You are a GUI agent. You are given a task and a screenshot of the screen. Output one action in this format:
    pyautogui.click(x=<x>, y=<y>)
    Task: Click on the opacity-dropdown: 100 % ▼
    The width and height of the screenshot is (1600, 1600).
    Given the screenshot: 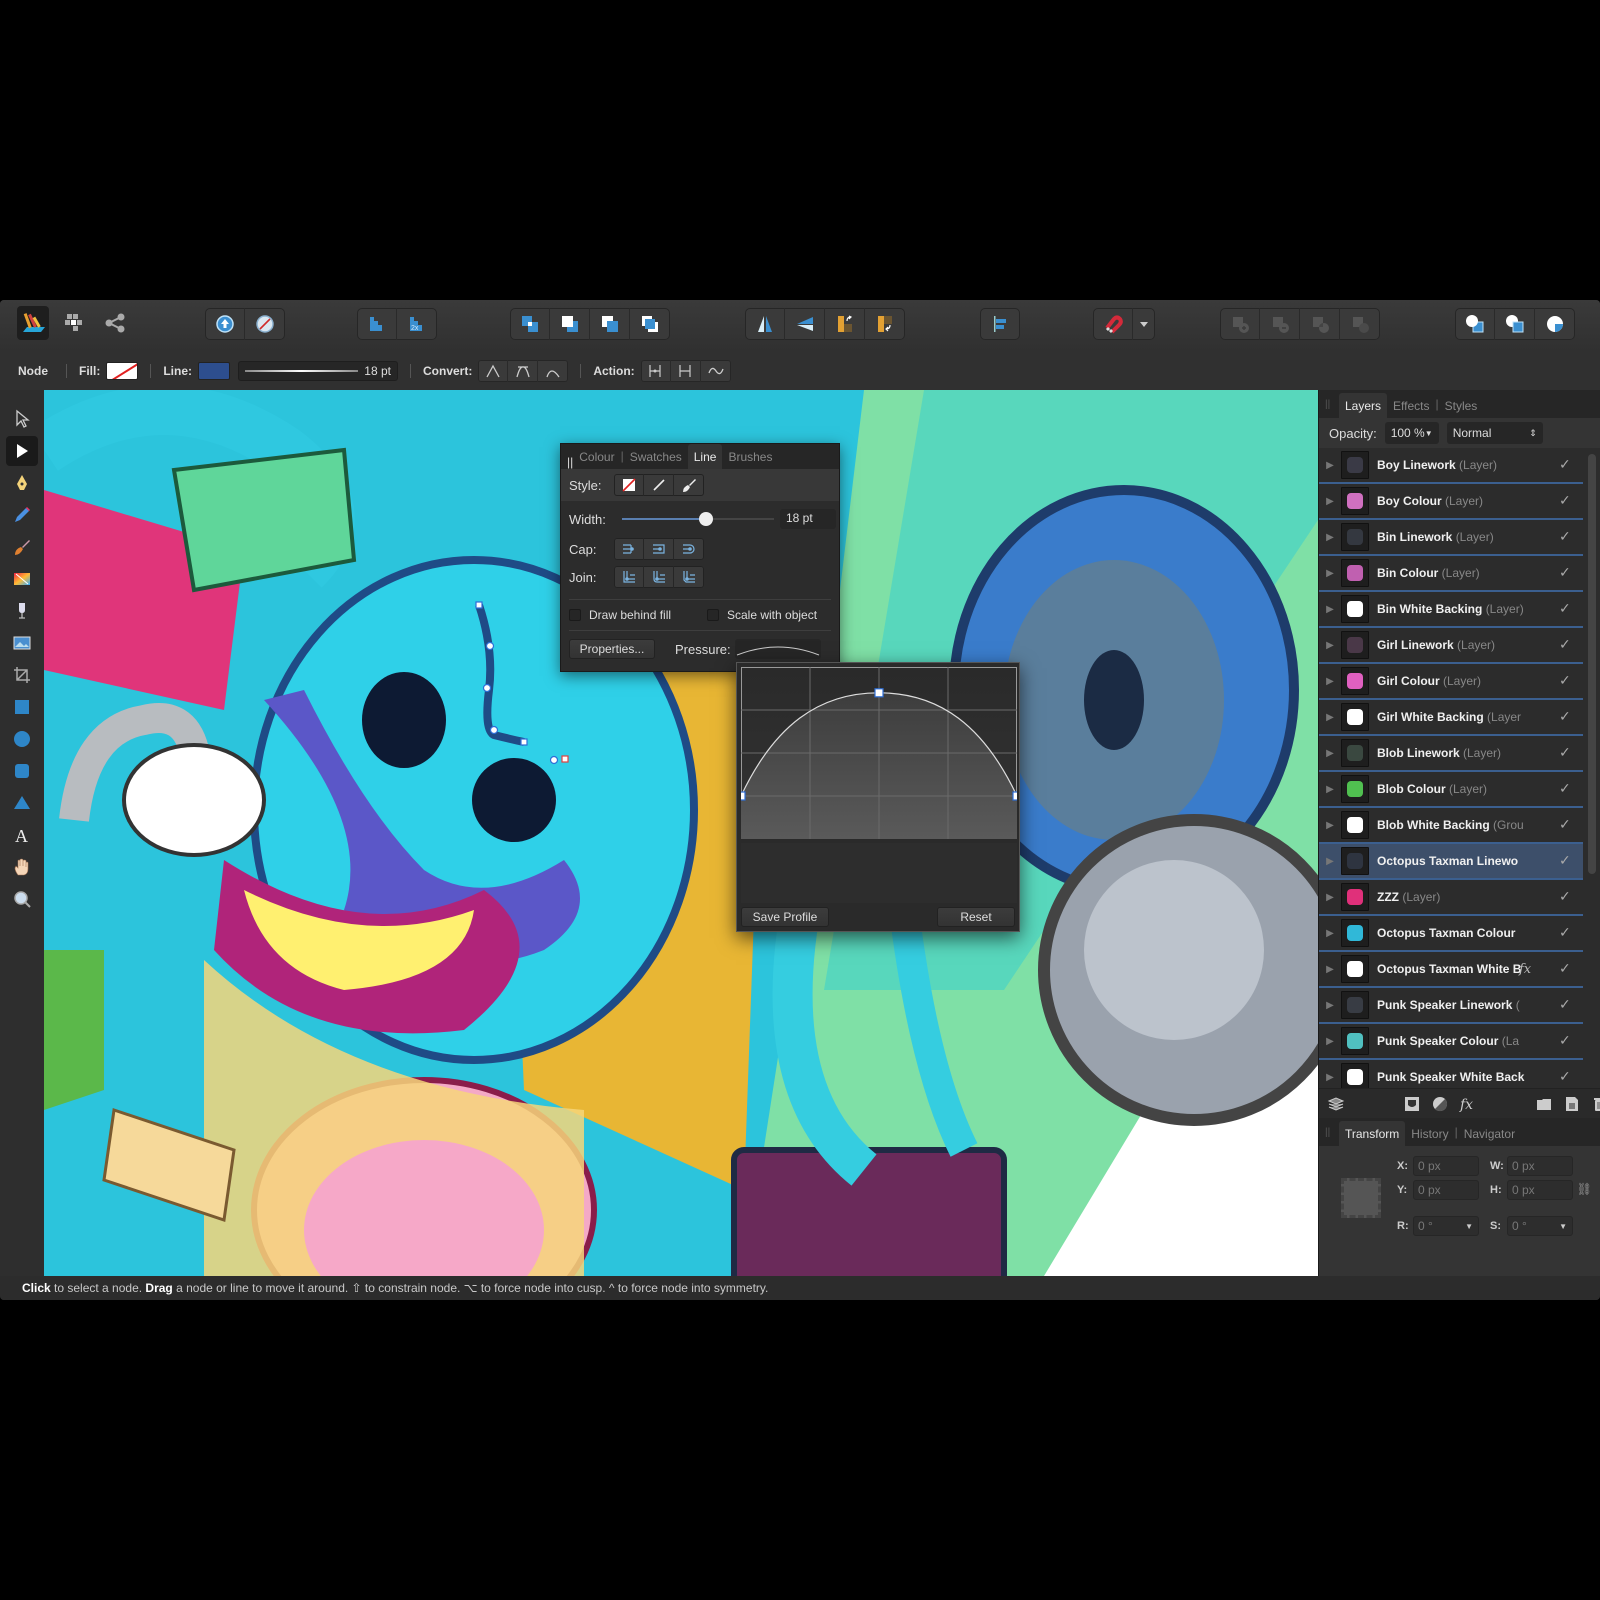 What is the action you would take?
    pyautogui.click(x=1411, y=433)
    